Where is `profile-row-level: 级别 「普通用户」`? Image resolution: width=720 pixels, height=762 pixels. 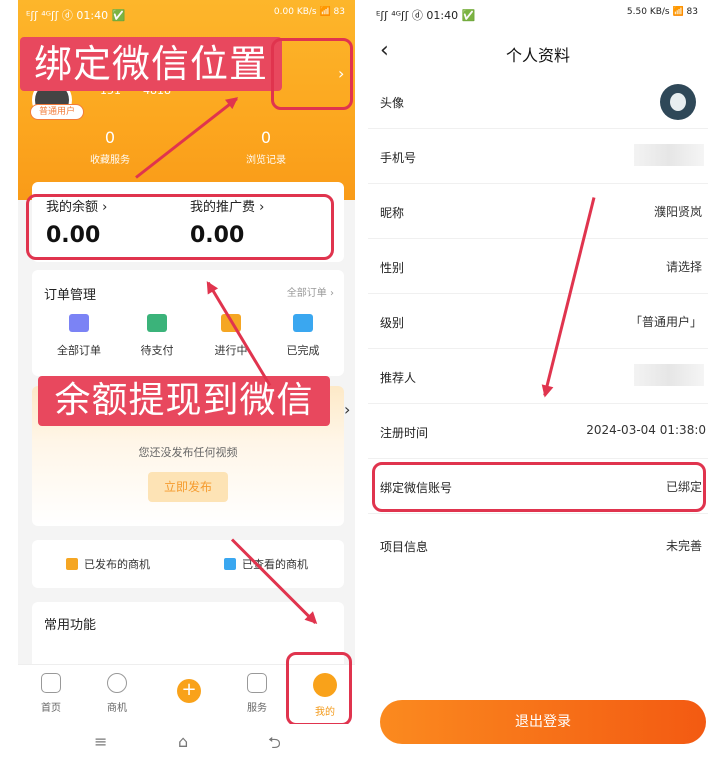 profile-row-level: 级别 「普通用户」 is located at coordinates (538, 321).